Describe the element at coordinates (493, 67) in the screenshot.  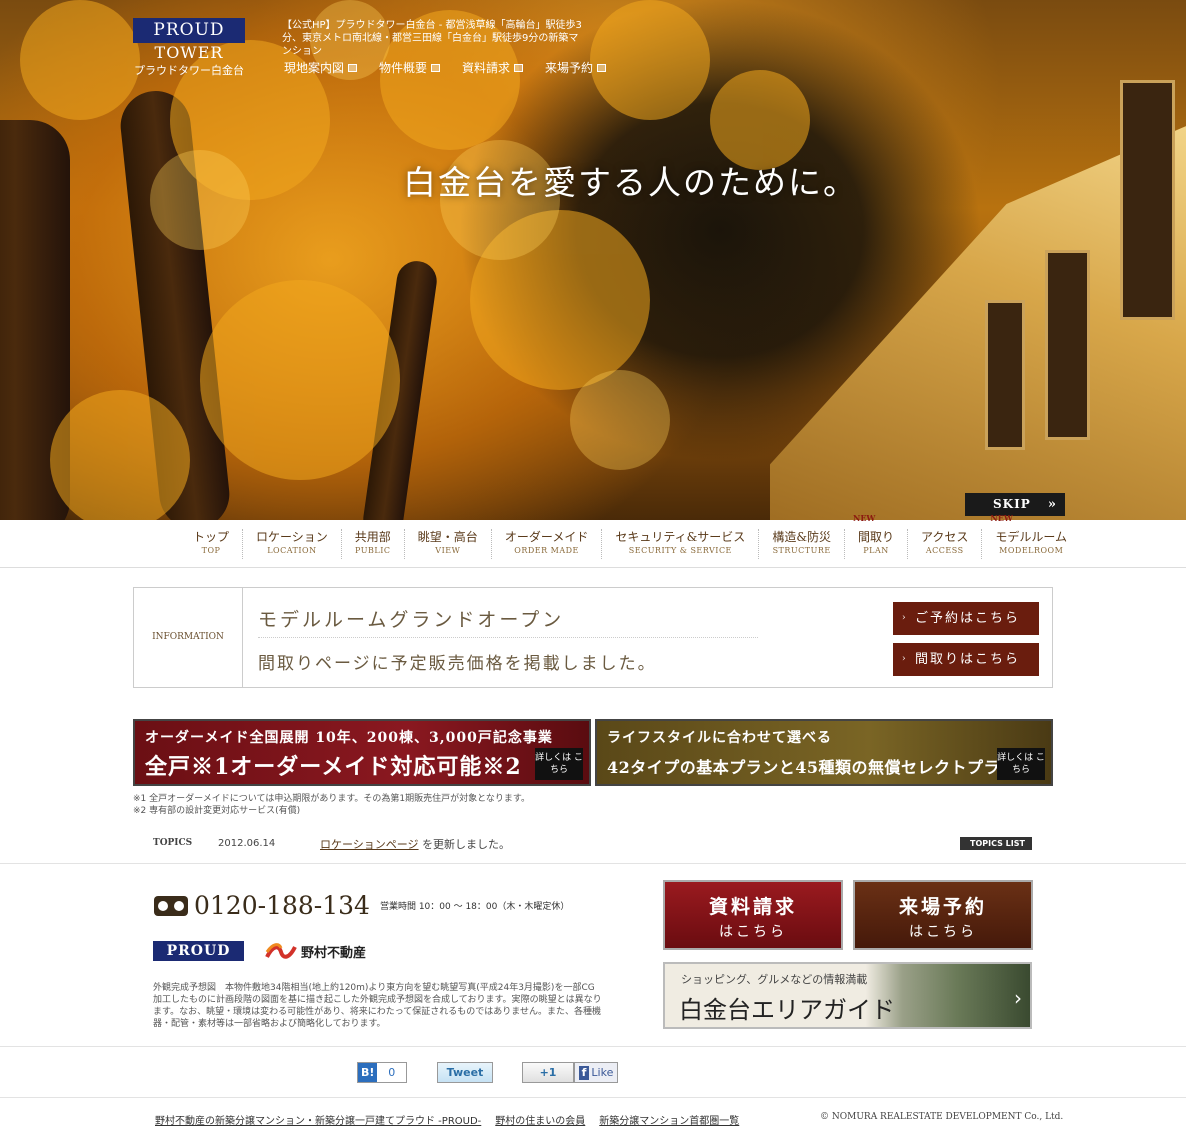
I see `header-link-request: 資料請求` at that location.